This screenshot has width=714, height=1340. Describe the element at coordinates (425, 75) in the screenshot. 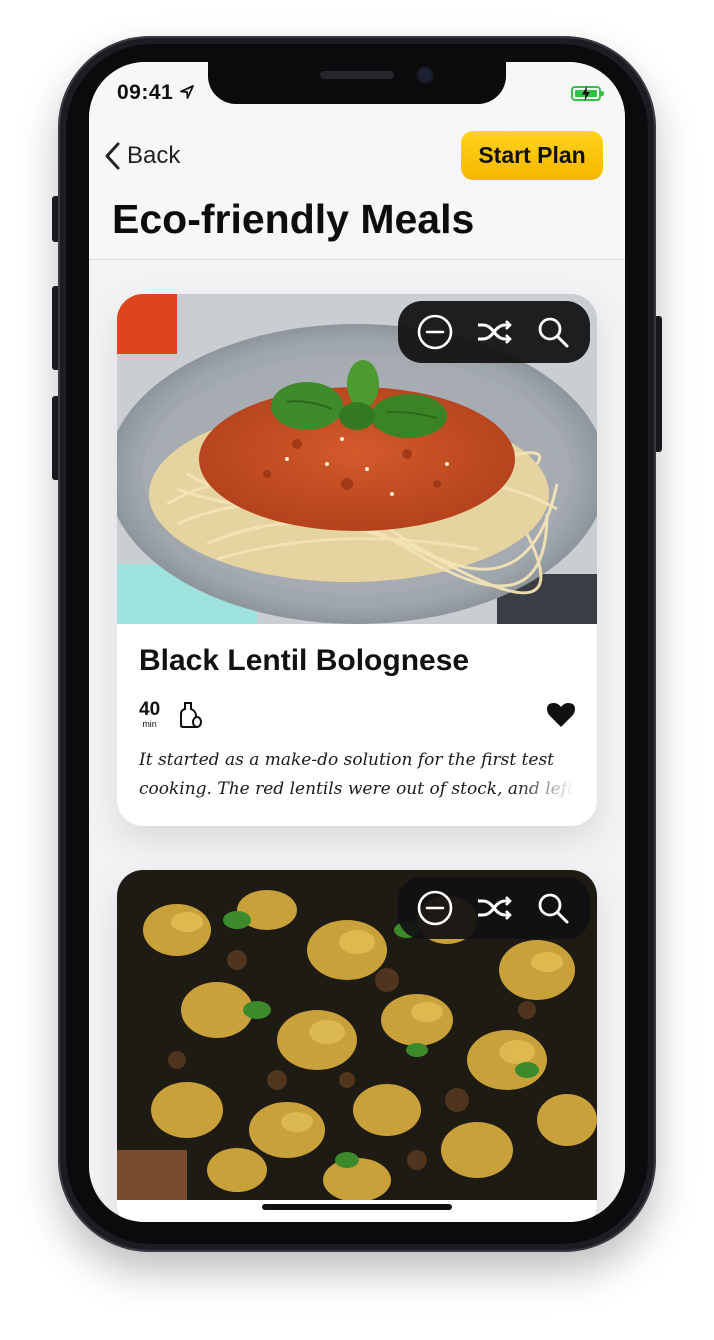

I see `front-camera` at that location.